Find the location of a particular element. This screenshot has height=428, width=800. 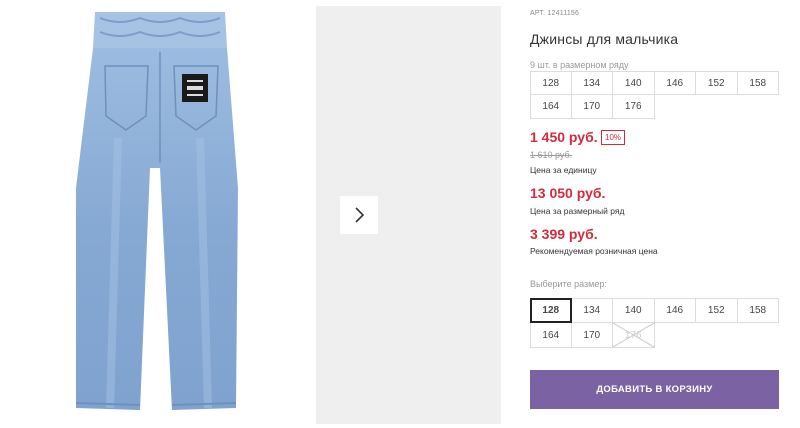

gallery-next-button is located at coordinates (359, 215).